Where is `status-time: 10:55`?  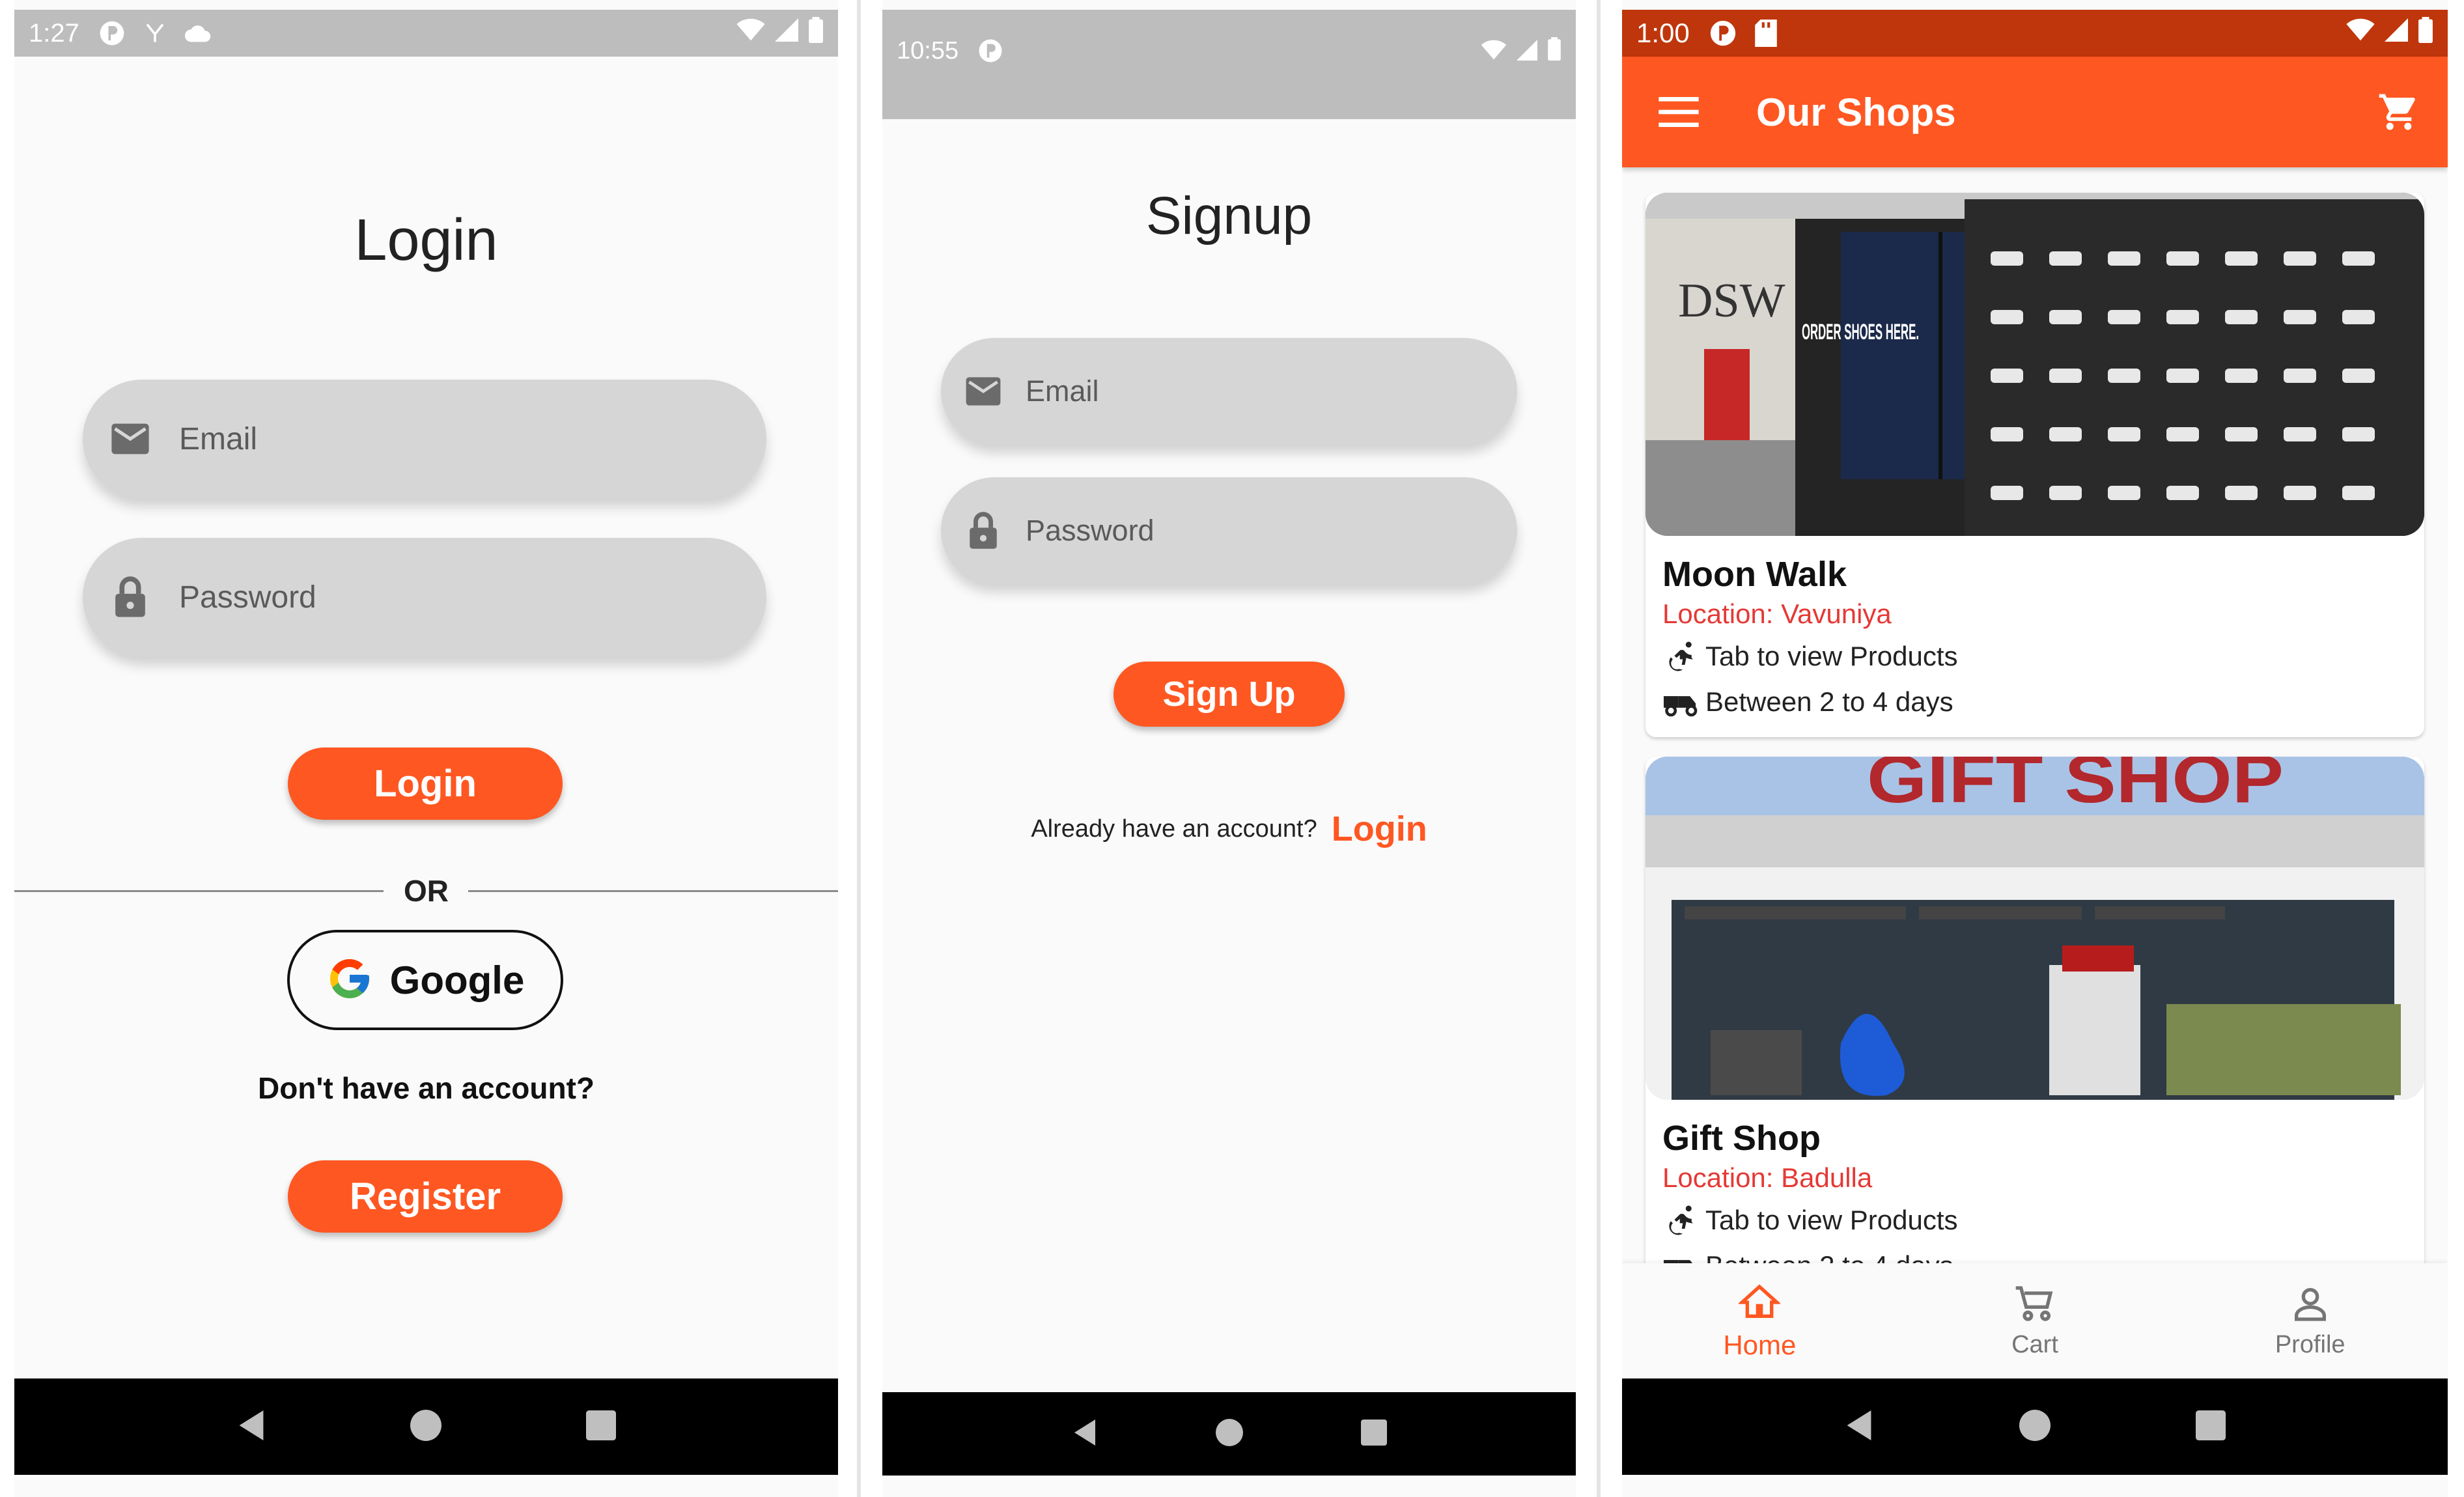 status-time: 10:55 is located at coordinates (928, 51).